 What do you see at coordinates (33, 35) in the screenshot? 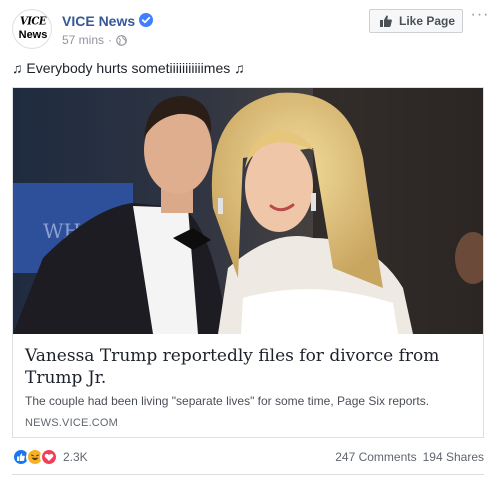
I see `logo-text-news: News` at bounding box center [33, 35].